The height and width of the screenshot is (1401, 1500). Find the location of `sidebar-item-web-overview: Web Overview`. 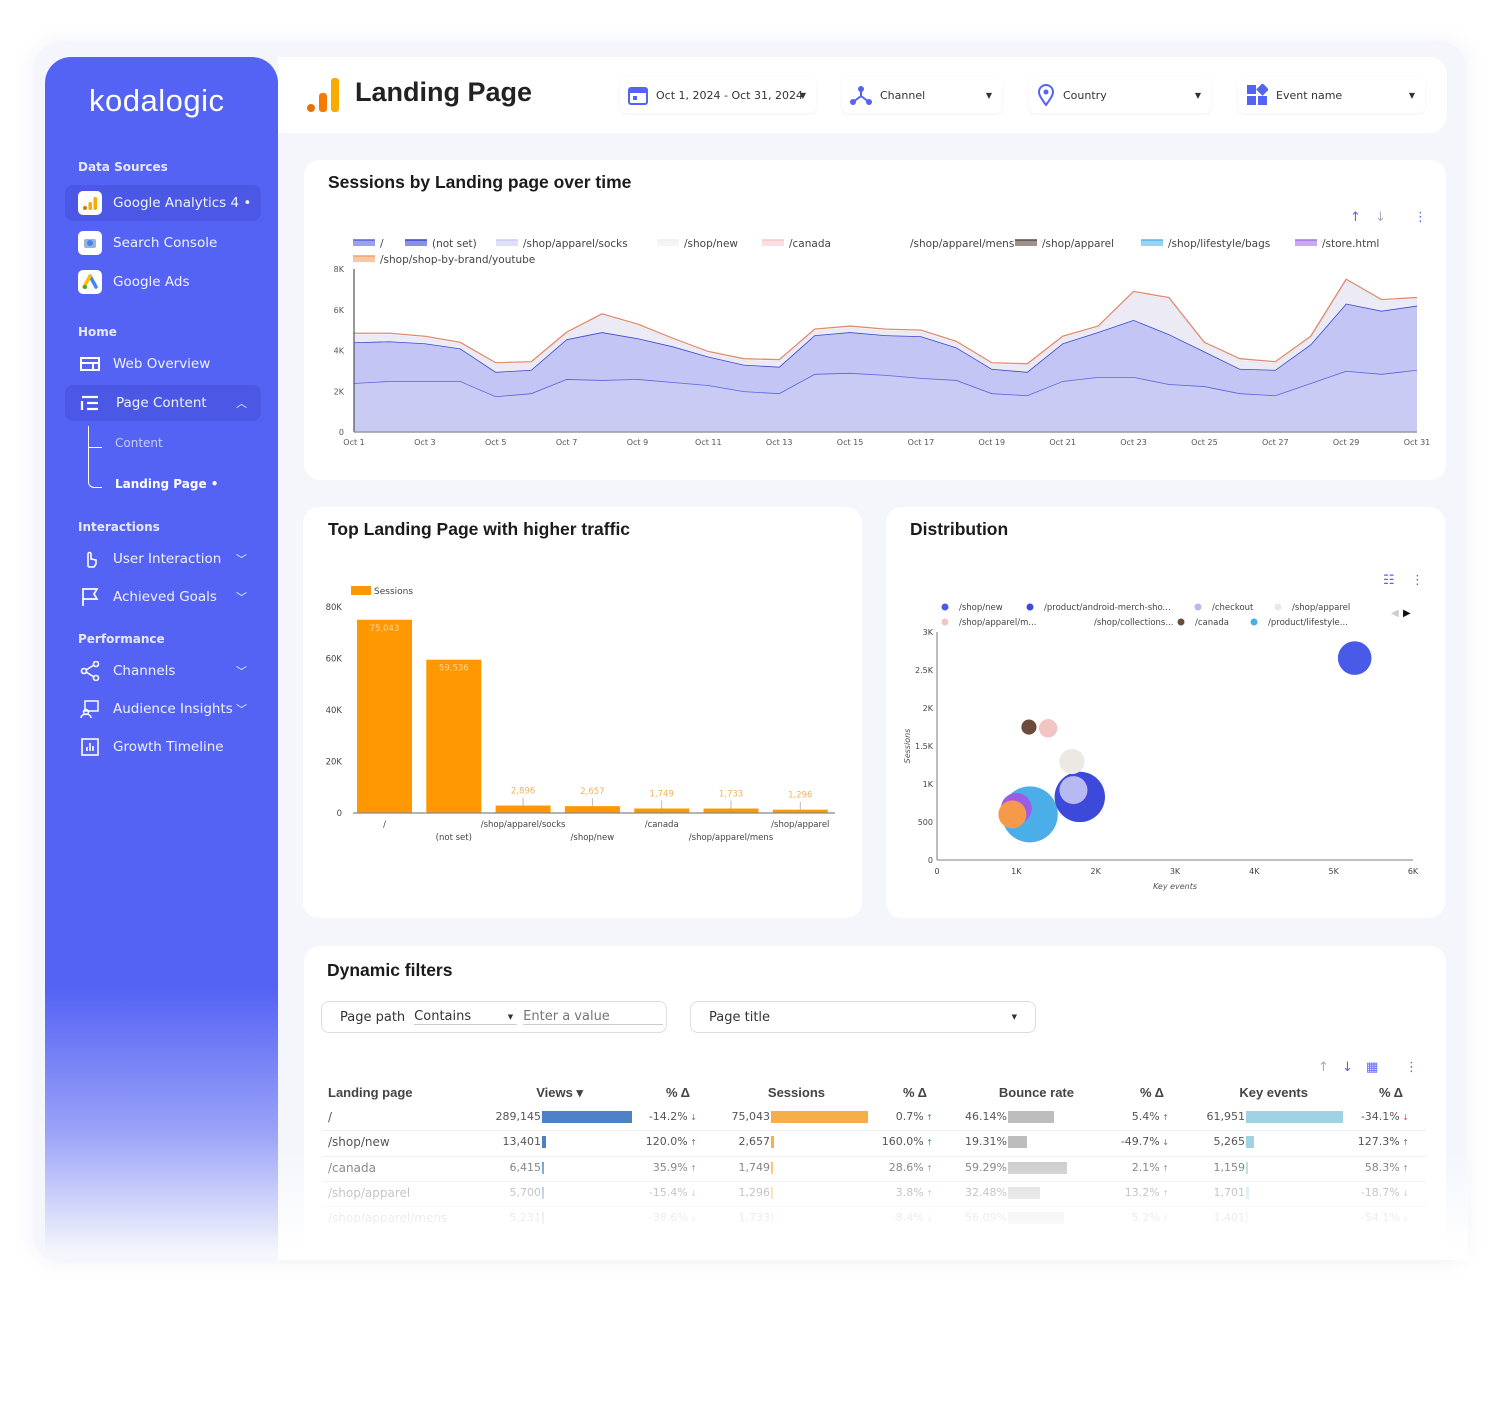

sidebar-item-web-overview: Web Overview is located at coordinates (163, 364).